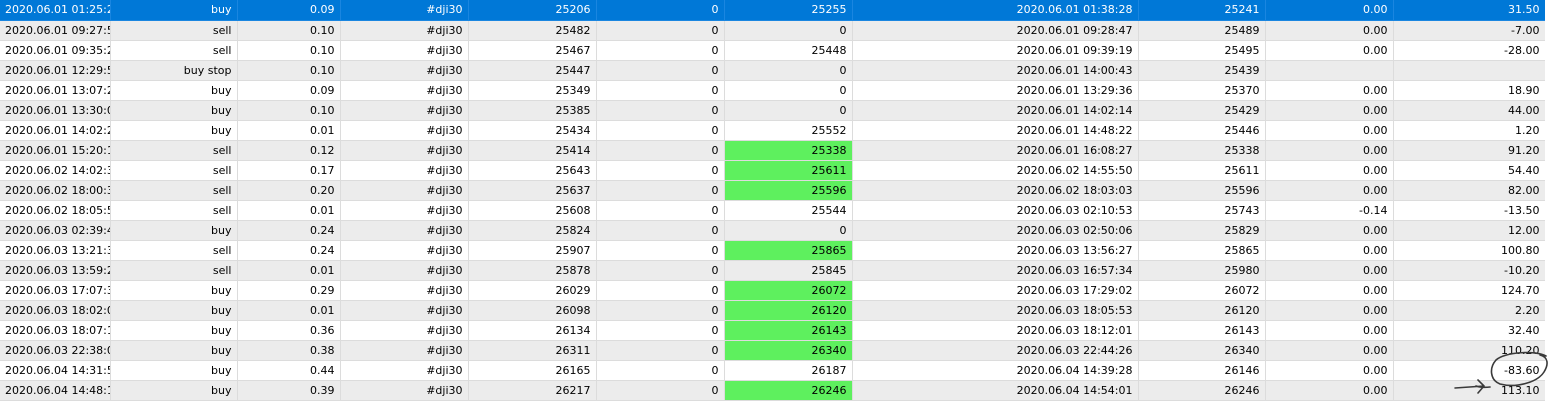  I want to click on cell-volume: 0.39, so click(289, 390).